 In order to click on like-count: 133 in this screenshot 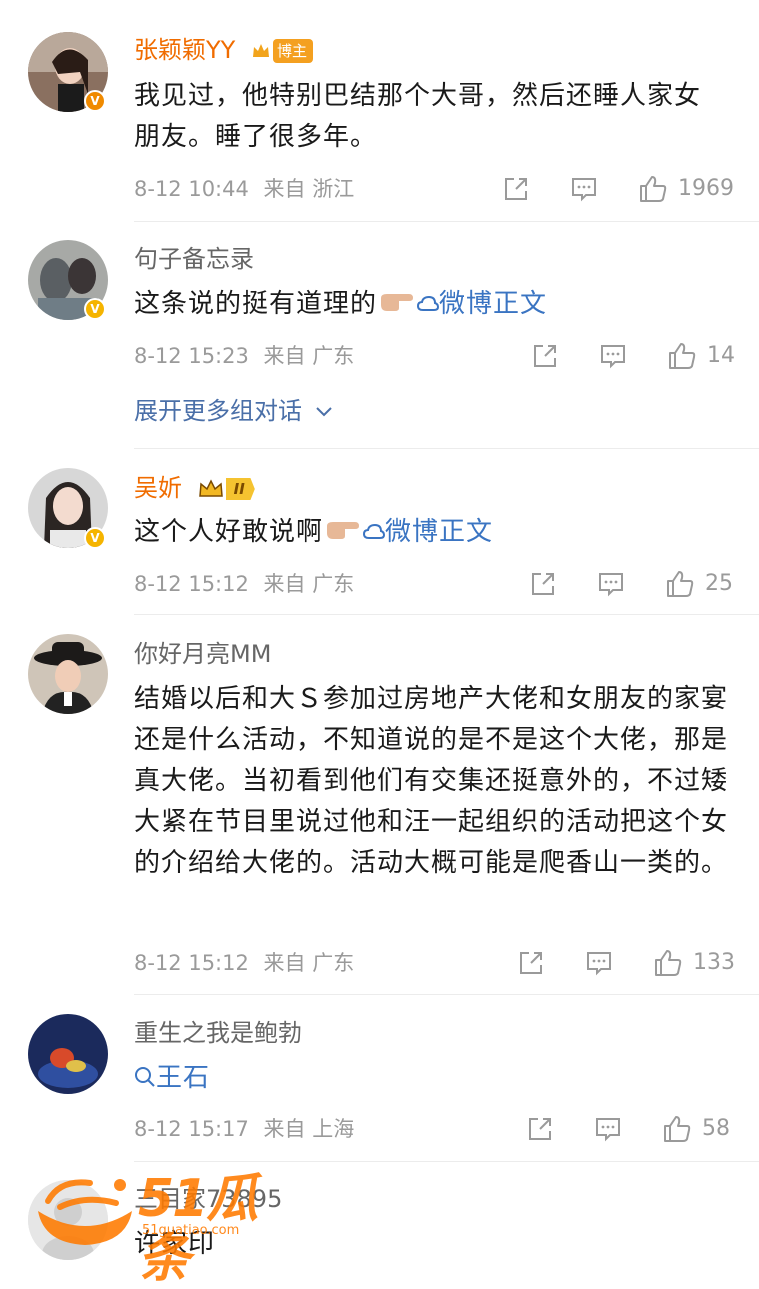, I will do `click(714, 962)`.